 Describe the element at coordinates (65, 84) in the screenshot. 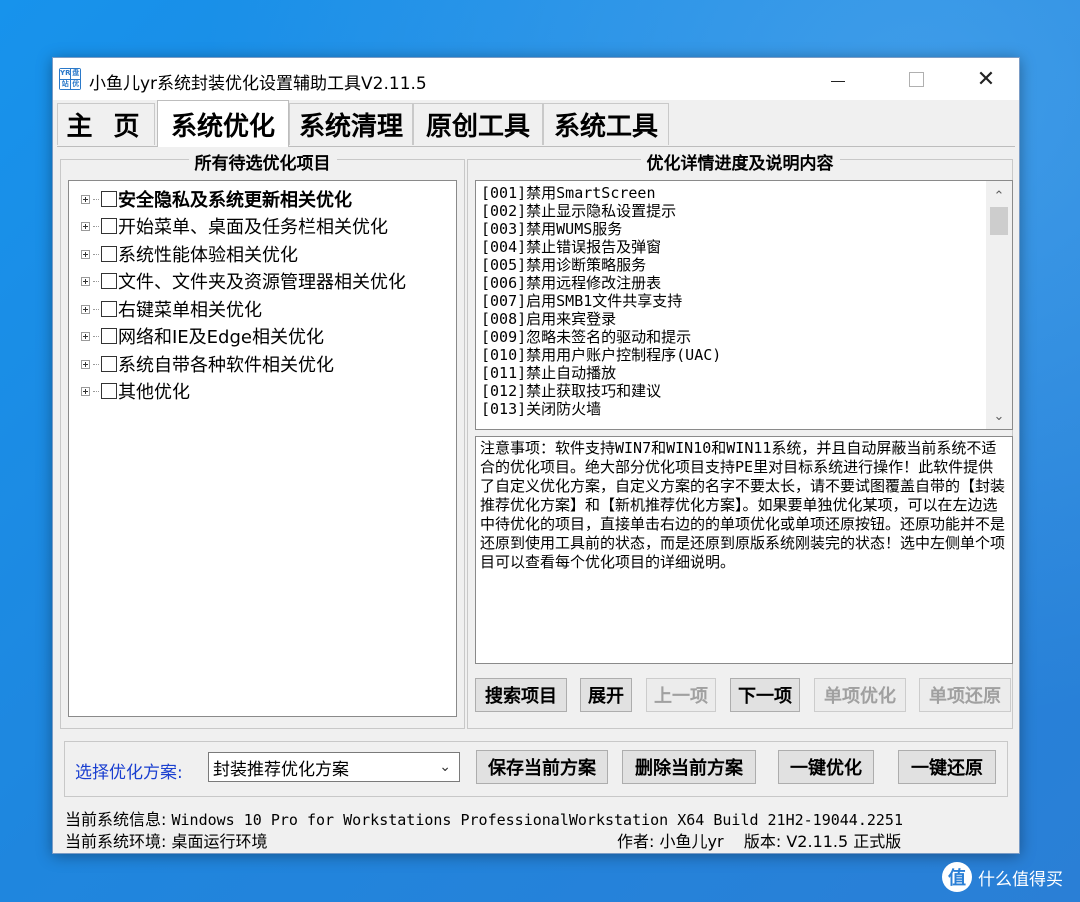

I see `app-icon-glyph: 站` at that location.